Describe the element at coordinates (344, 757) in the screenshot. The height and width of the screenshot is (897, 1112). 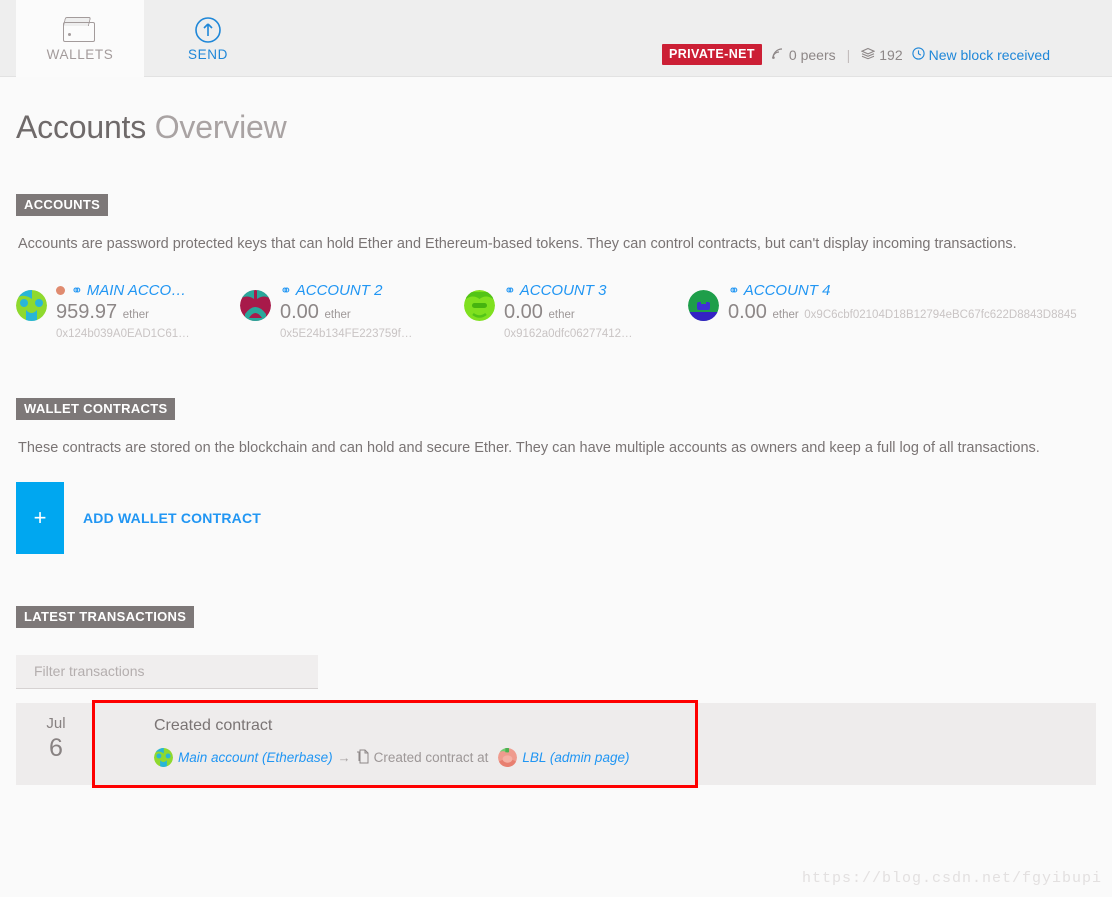
I see `arrow-right-icon: →` at that location.